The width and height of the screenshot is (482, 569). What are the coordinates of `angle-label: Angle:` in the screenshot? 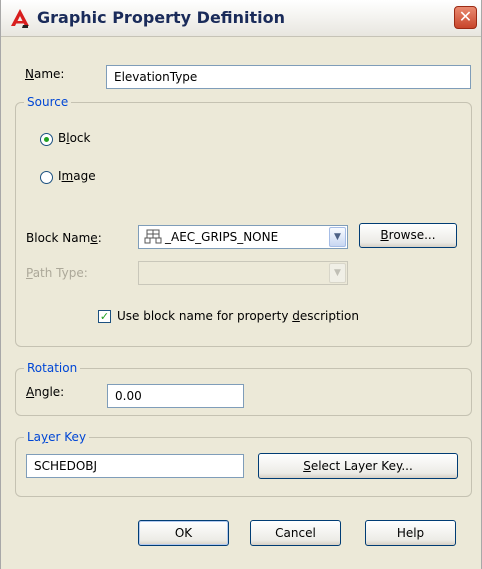 It's located at (45, 392).